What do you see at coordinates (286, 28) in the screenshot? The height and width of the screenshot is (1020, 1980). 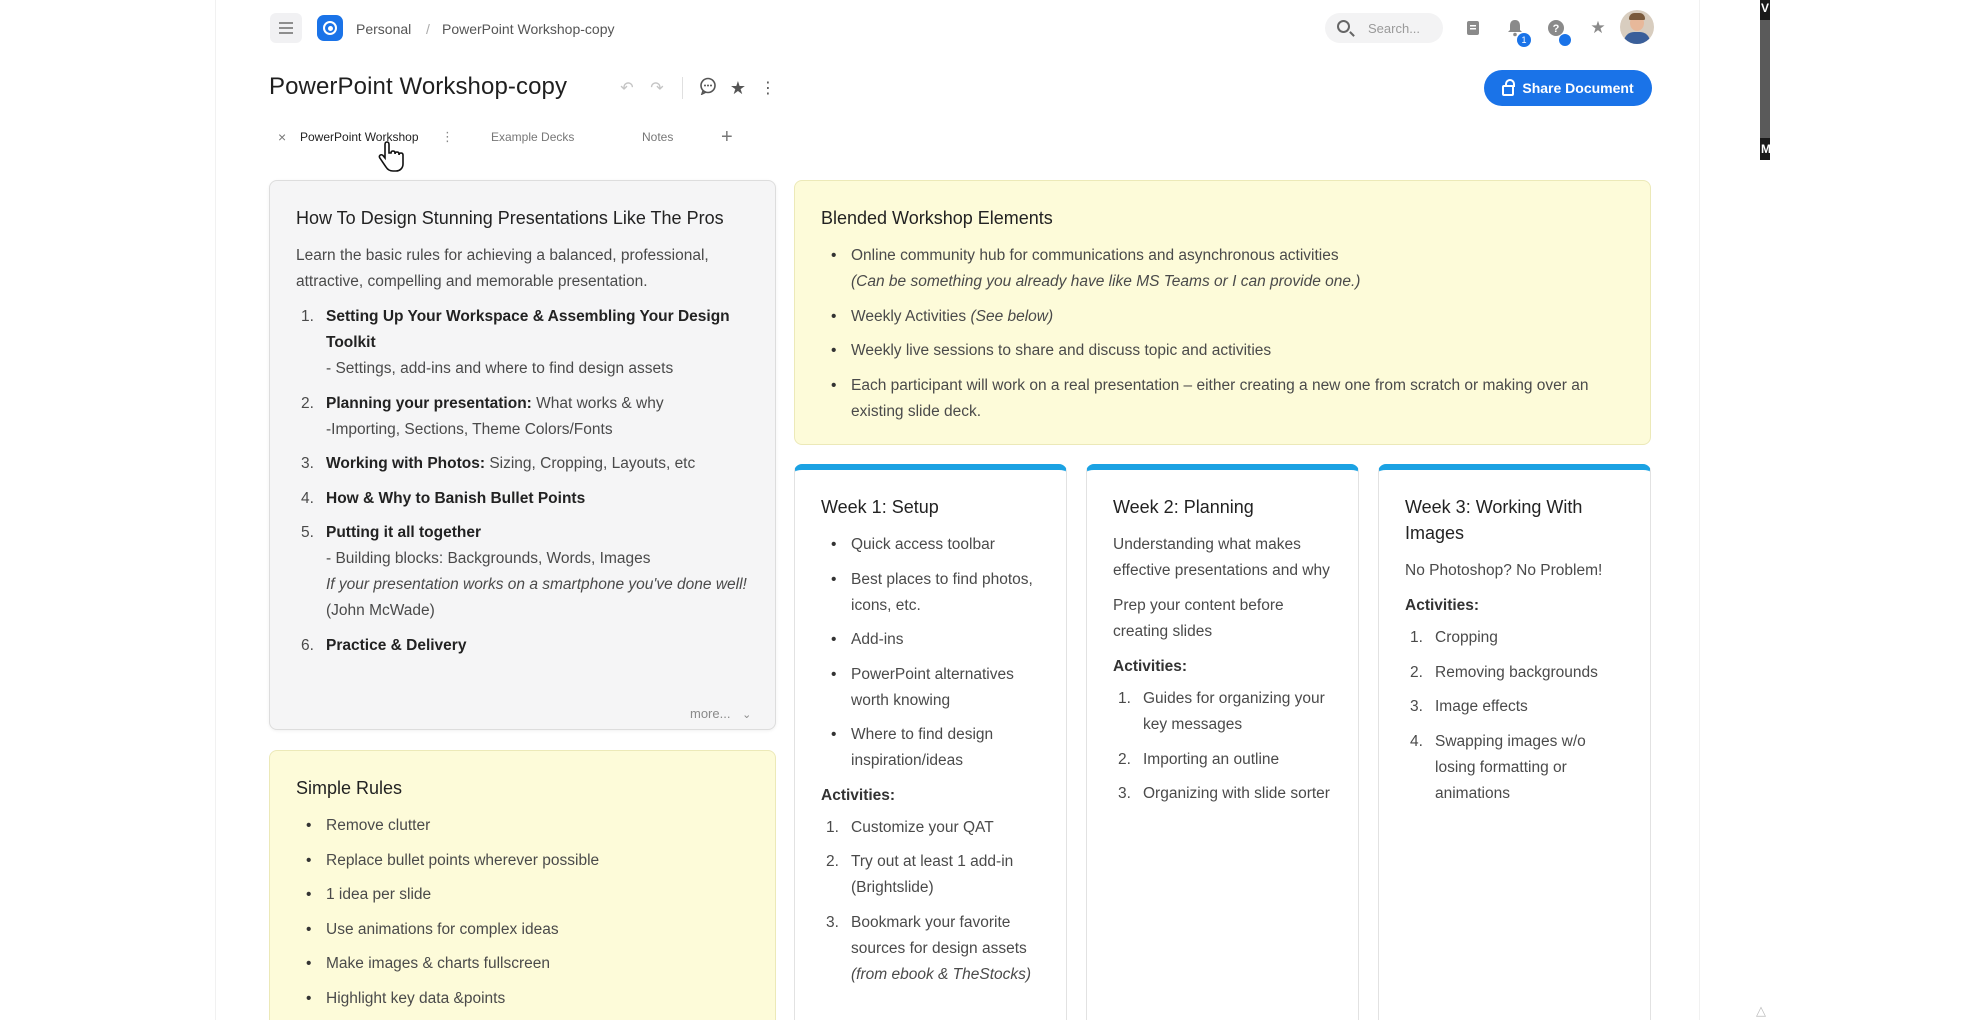 I see `menu-icon` at bounding box center [286, 28].